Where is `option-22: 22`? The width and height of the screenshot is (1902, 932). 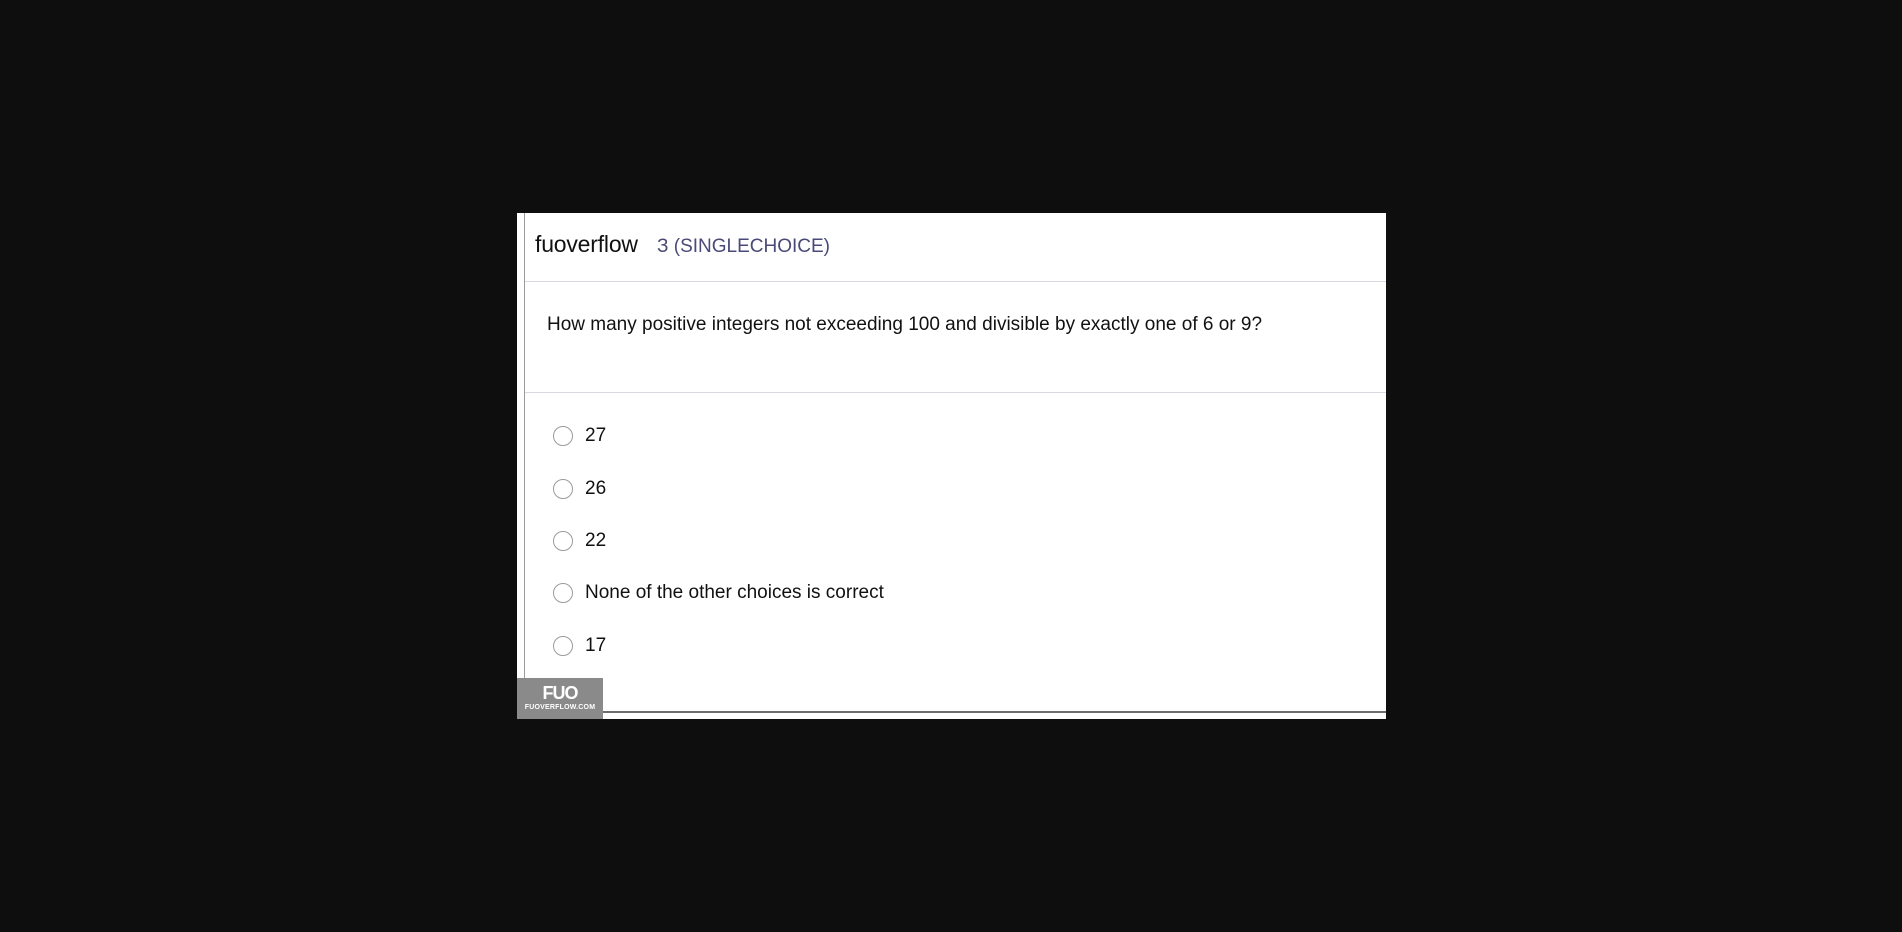
option-22: 22 is located at coordinates (579, 541).